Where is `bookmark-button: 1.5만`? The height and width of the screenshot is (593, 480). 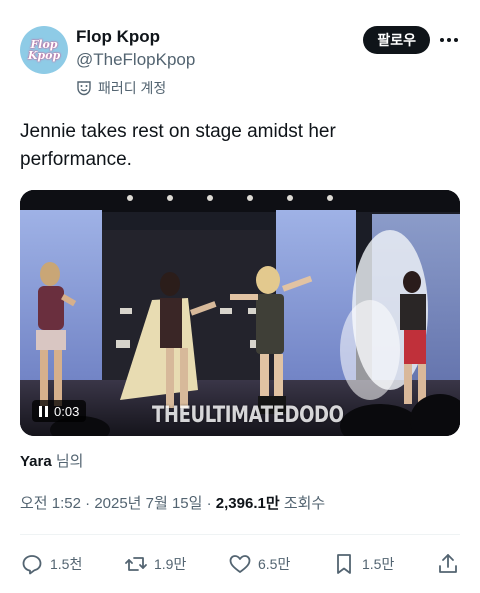
bookmark-button: 1.5만 is located at coordinates (363, 564).